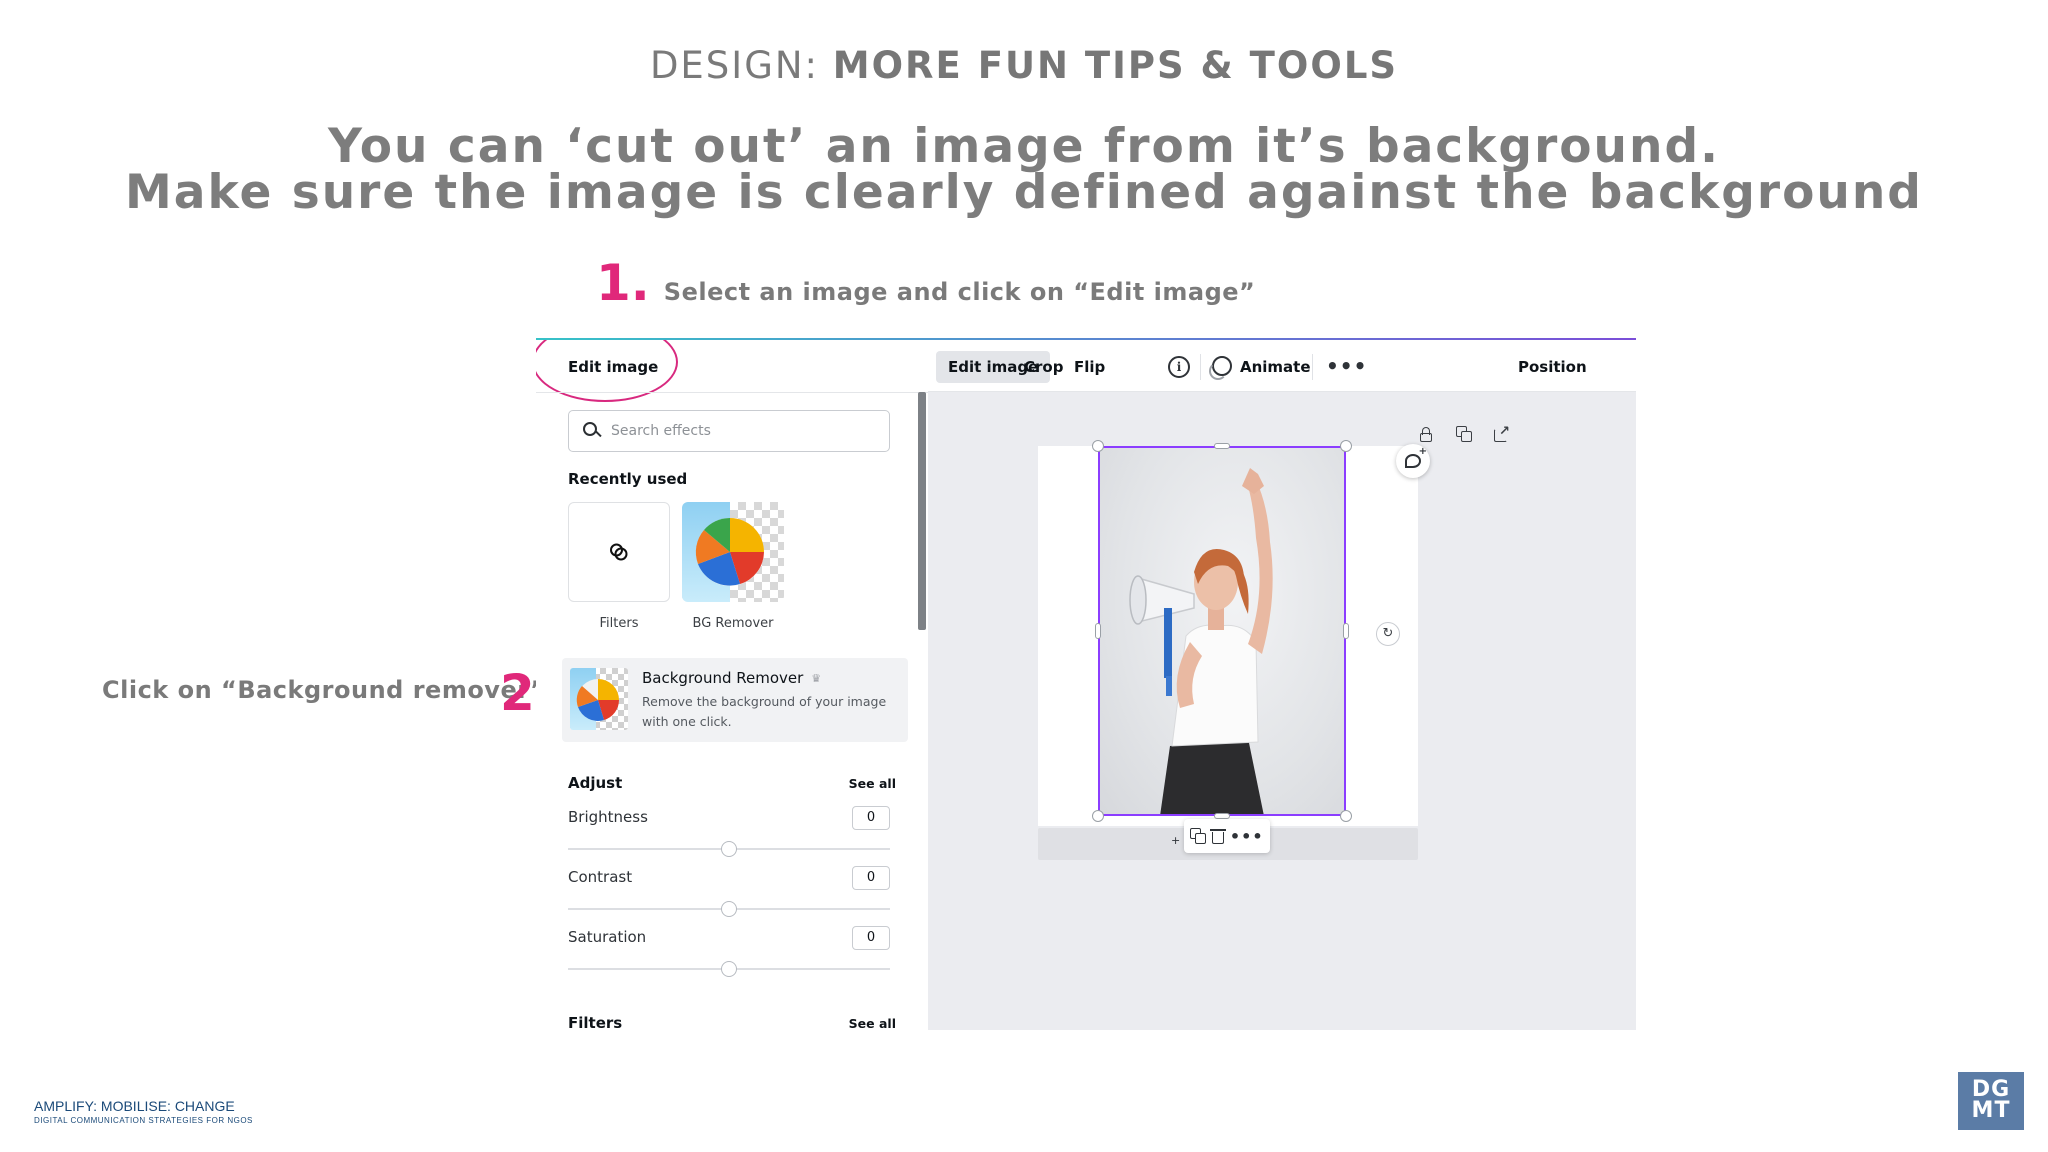  I want to click on slide-title: DESIGN: MORE FUN TIPS & TOOLS, so click(1024, 65).